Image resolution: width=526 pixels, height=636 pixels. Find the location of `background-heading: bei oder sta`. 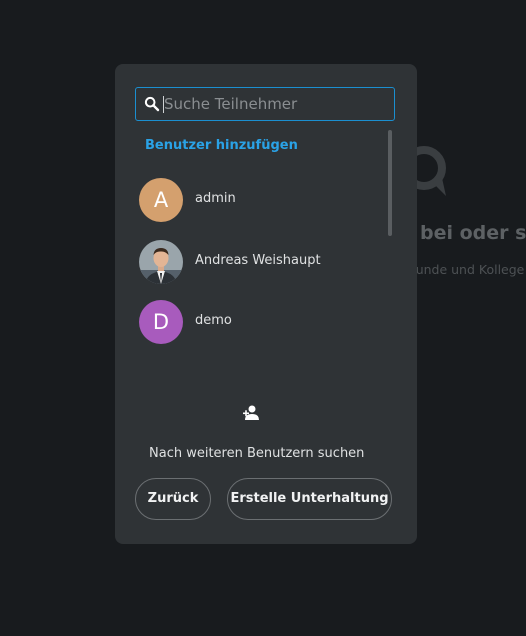

background-heading: bei oder sta is located at coordinates (473, 233).